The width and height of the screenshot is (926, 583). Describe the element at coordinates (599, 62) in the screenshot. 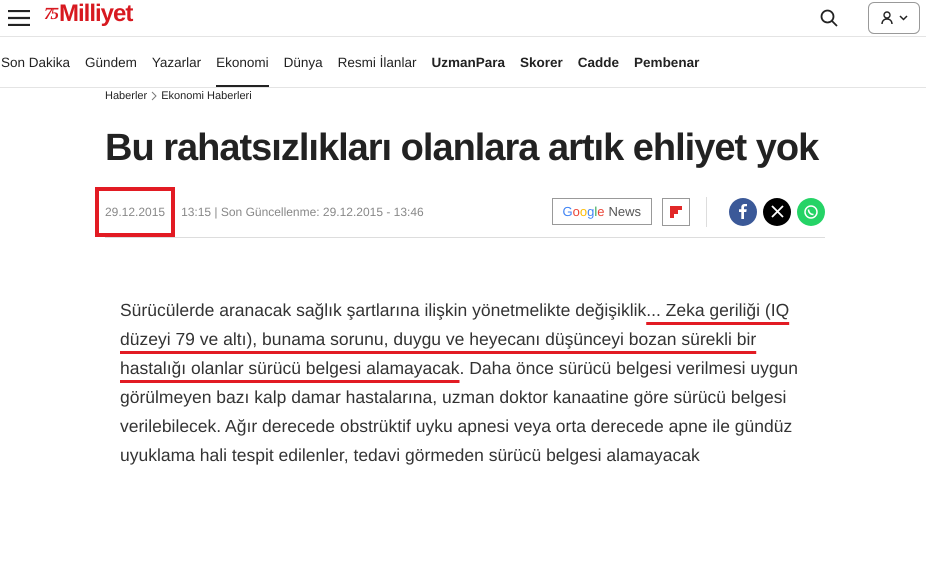

I see `nav-tab: Cadde` at that location.